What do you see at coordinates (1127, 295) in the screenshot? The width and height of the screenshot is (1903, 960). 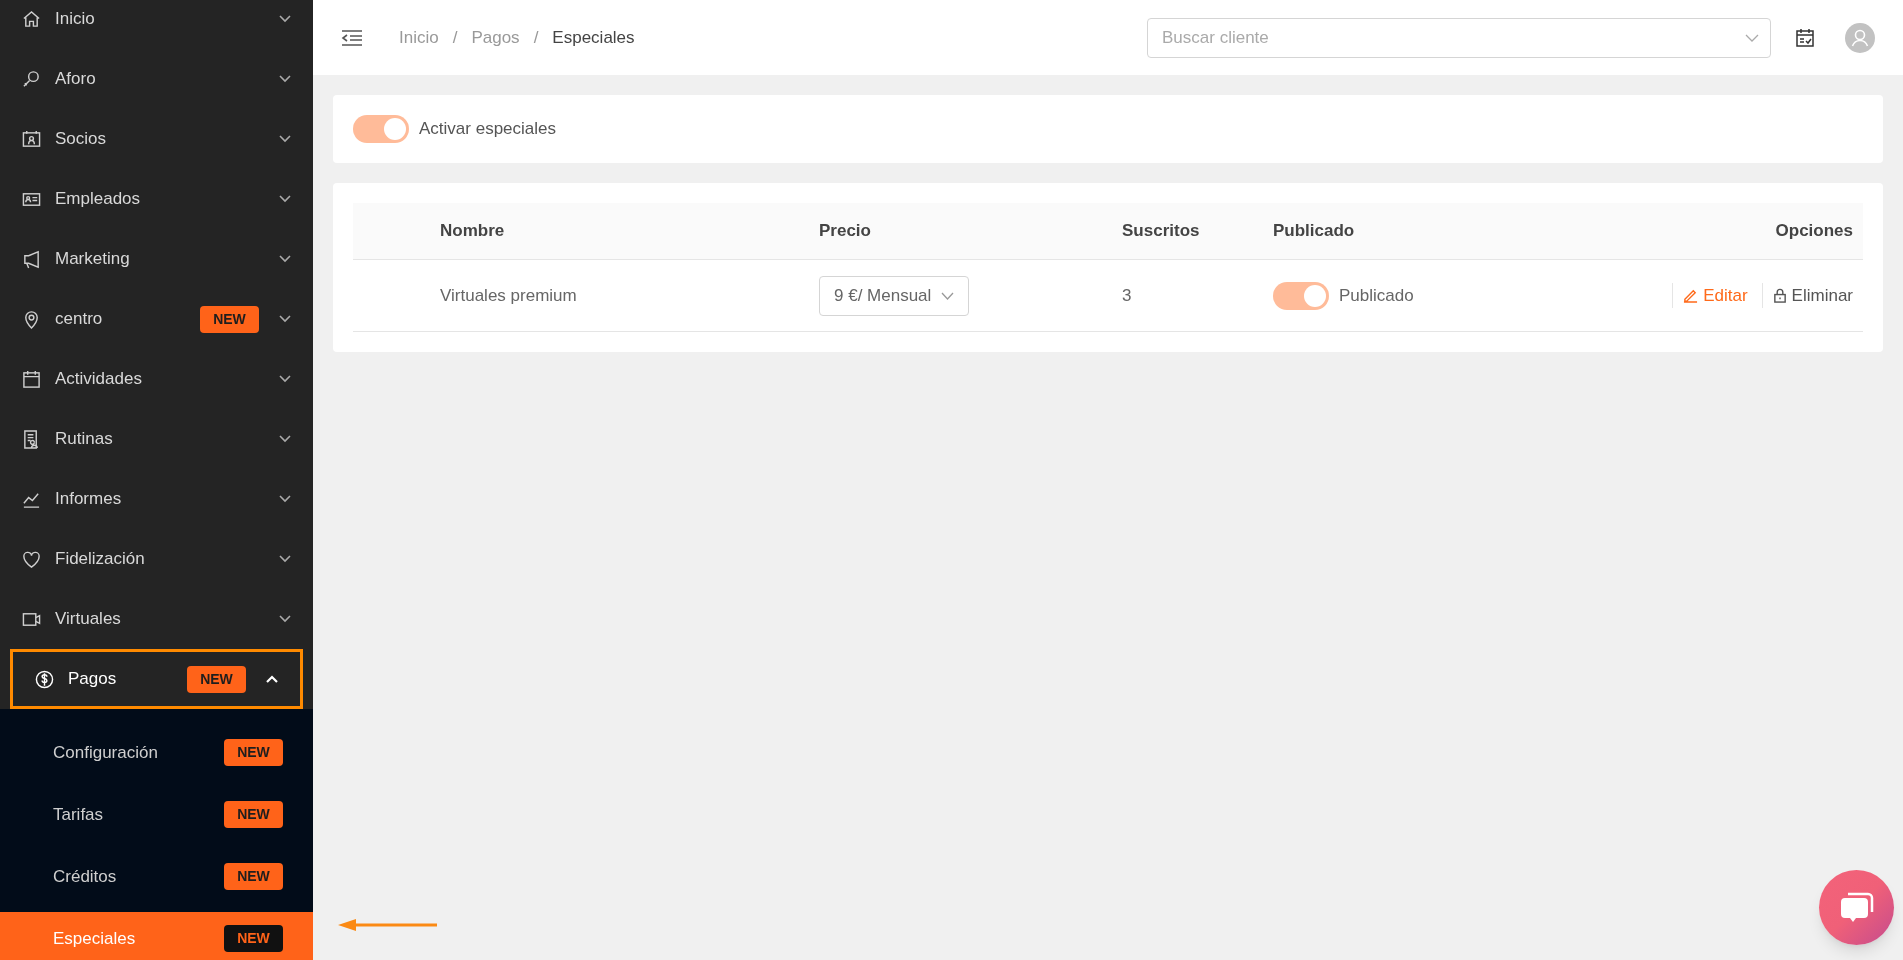 I see `table-cell-text: 3` at bounding box center [1127, 295].